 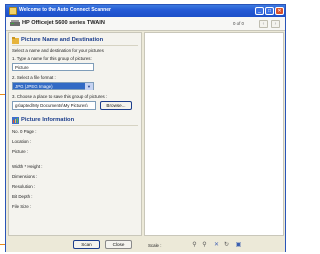 I want to click on info-field-width-height: Width * Height :, so click(x=27, y=166).